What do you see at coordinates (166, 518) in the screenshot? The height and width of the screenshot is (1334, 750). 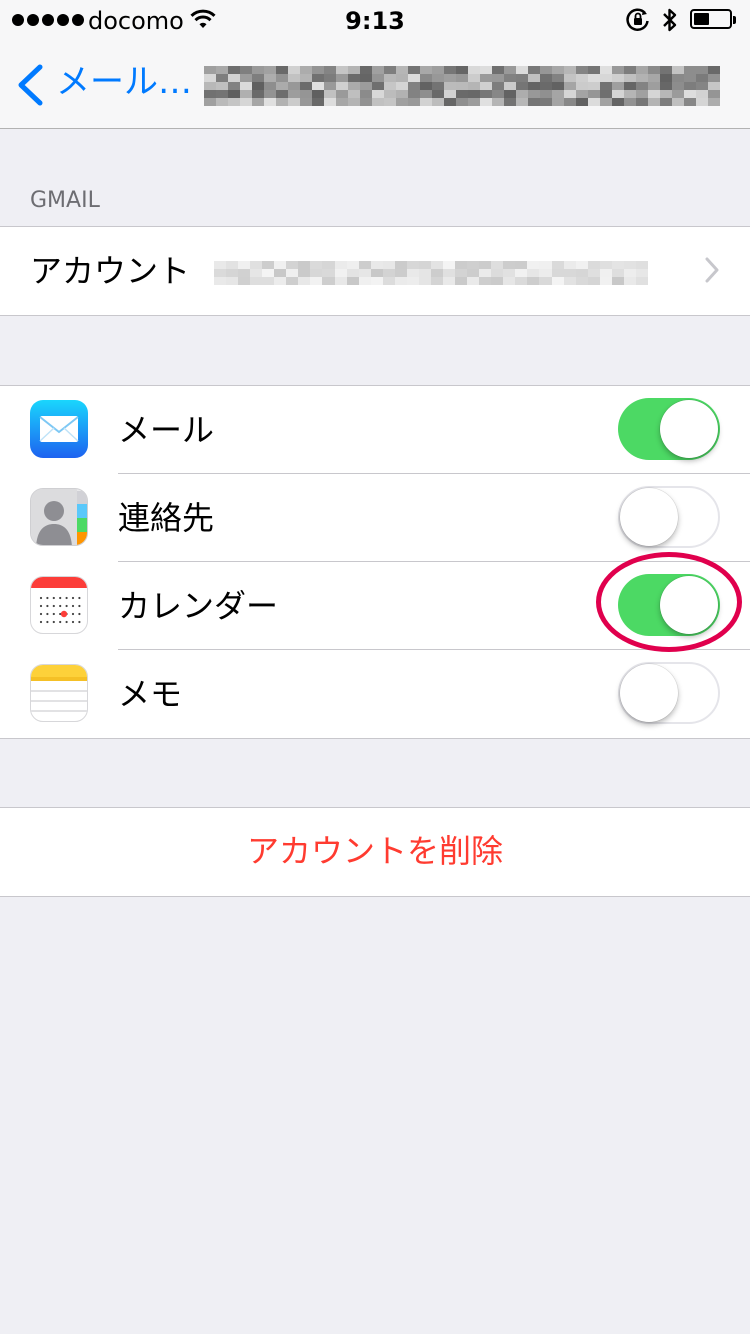 I see `service-label-contacts: 連絡先` at bounding box center [166, 518].